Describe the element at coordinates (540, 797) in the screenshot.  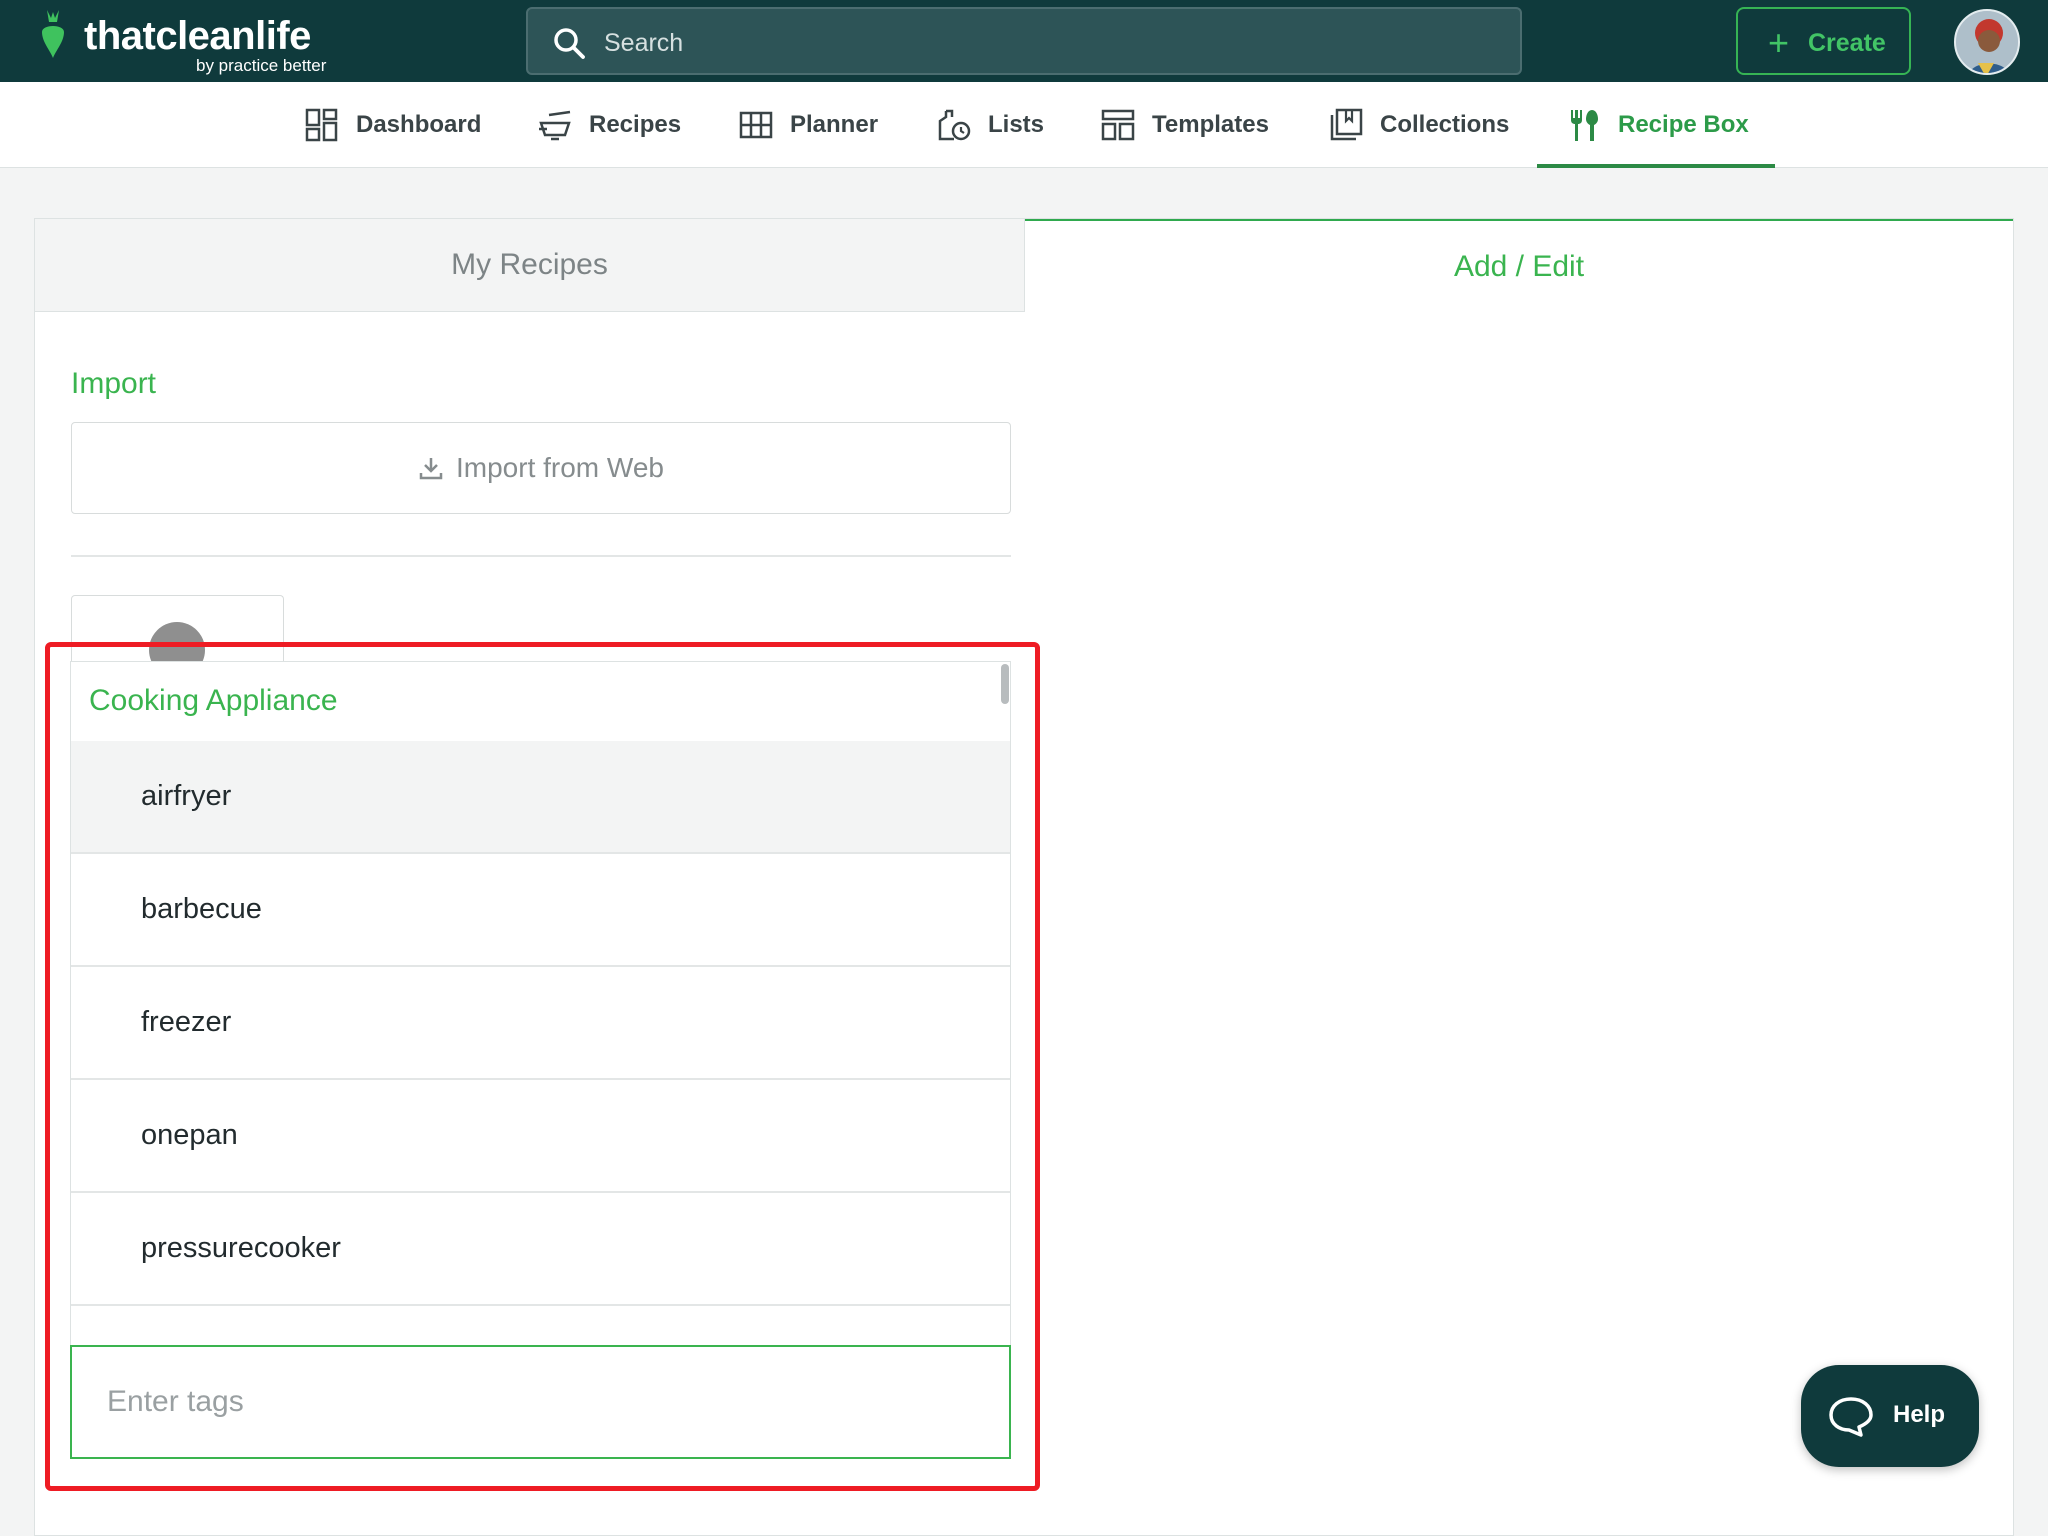
I see `tag-option-airfryer: airfryer` at that location.